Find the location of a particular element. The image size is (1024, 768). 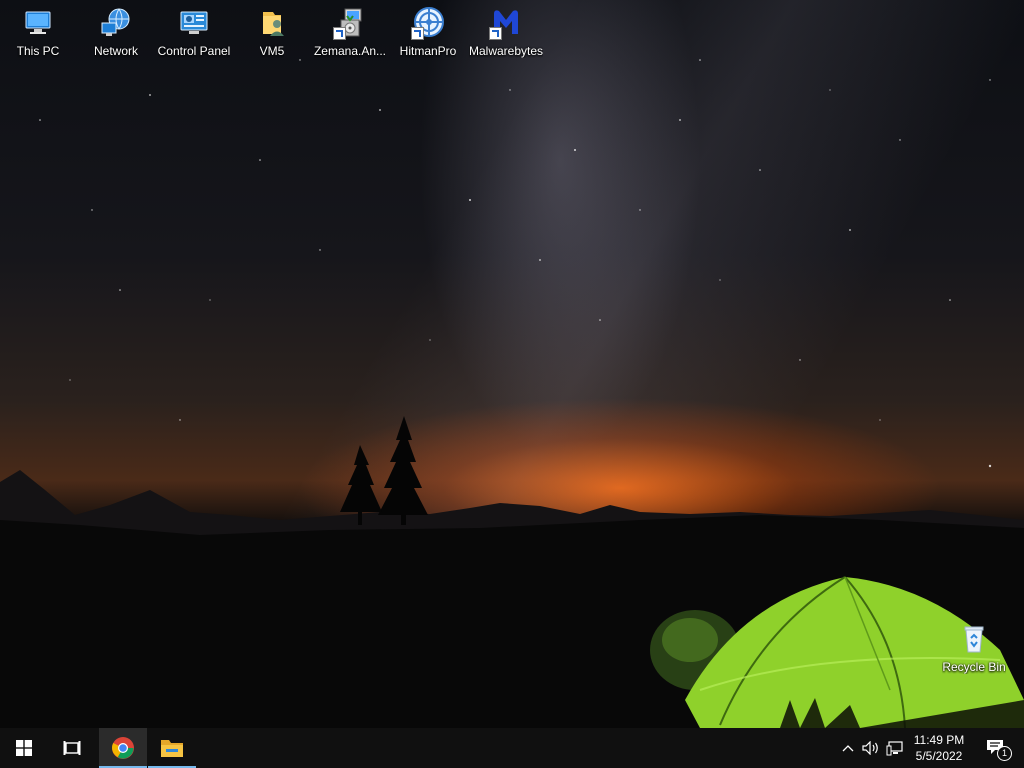

desktop-icon-label: VM5 is located at coordinates (272, 51).